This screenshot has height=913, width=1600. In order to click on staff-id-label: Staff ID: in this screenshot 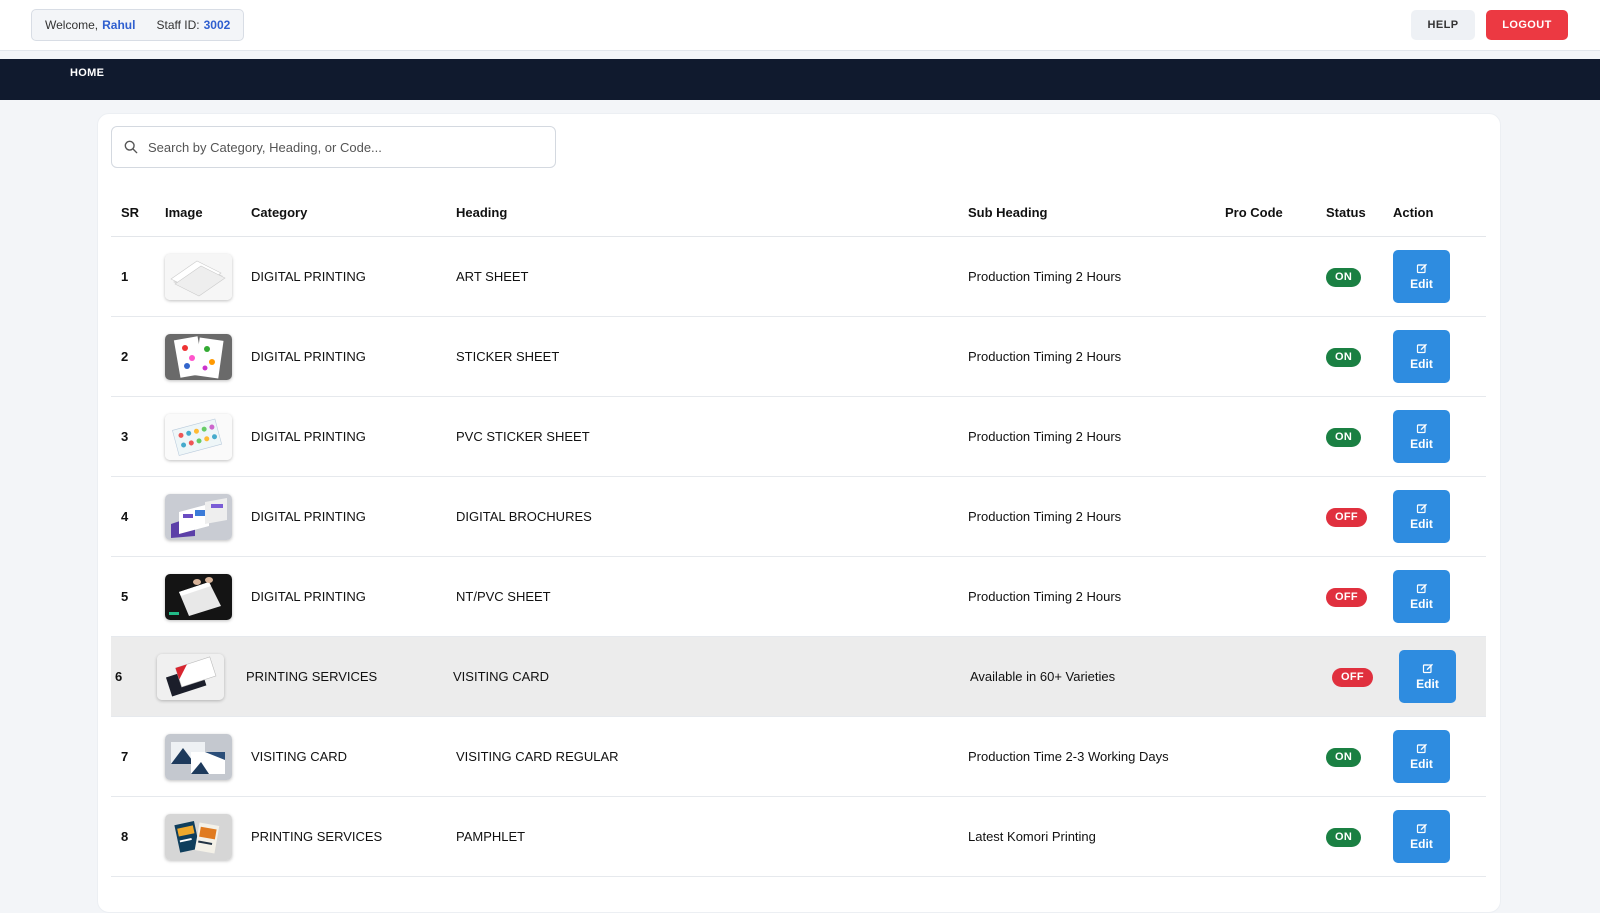, I will do `click(178, 25)`.